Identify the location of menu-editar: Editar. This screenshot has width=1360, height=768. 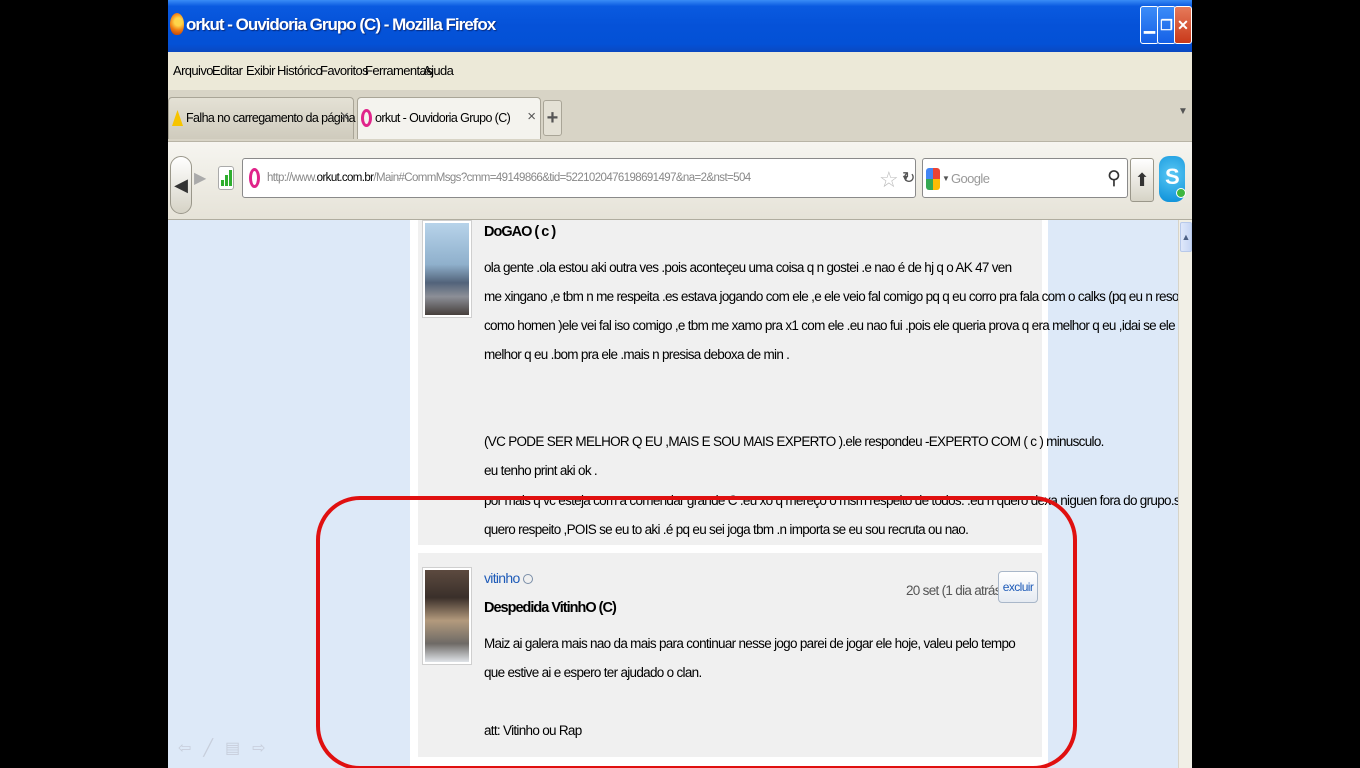
(227, 70).